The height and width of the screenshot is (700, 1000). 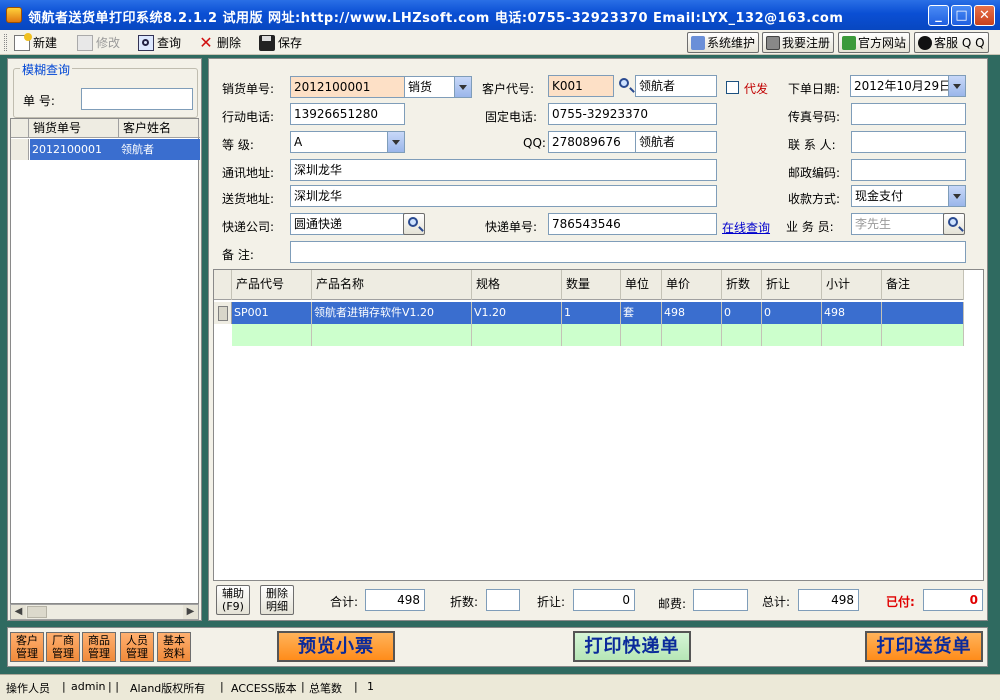 What do you see at coordinates (347, 142) in the screenshot?
I see `level-select: A` at bounding box center [347, 142].